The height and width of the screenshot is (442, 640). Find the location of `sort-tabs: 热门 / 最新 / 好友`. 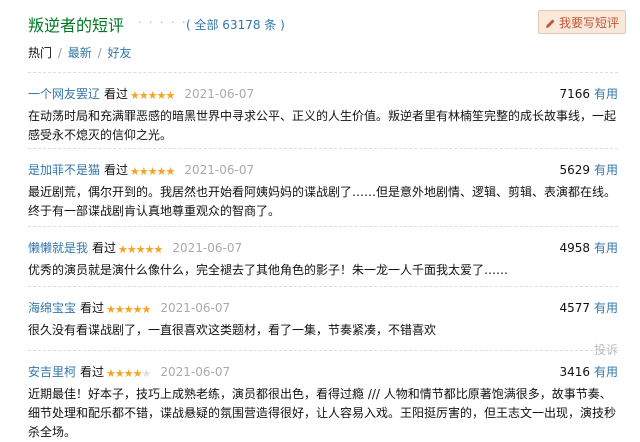

sort-tabs: 热门 / 最新 / 好友 is located at coordinates (80, 52).